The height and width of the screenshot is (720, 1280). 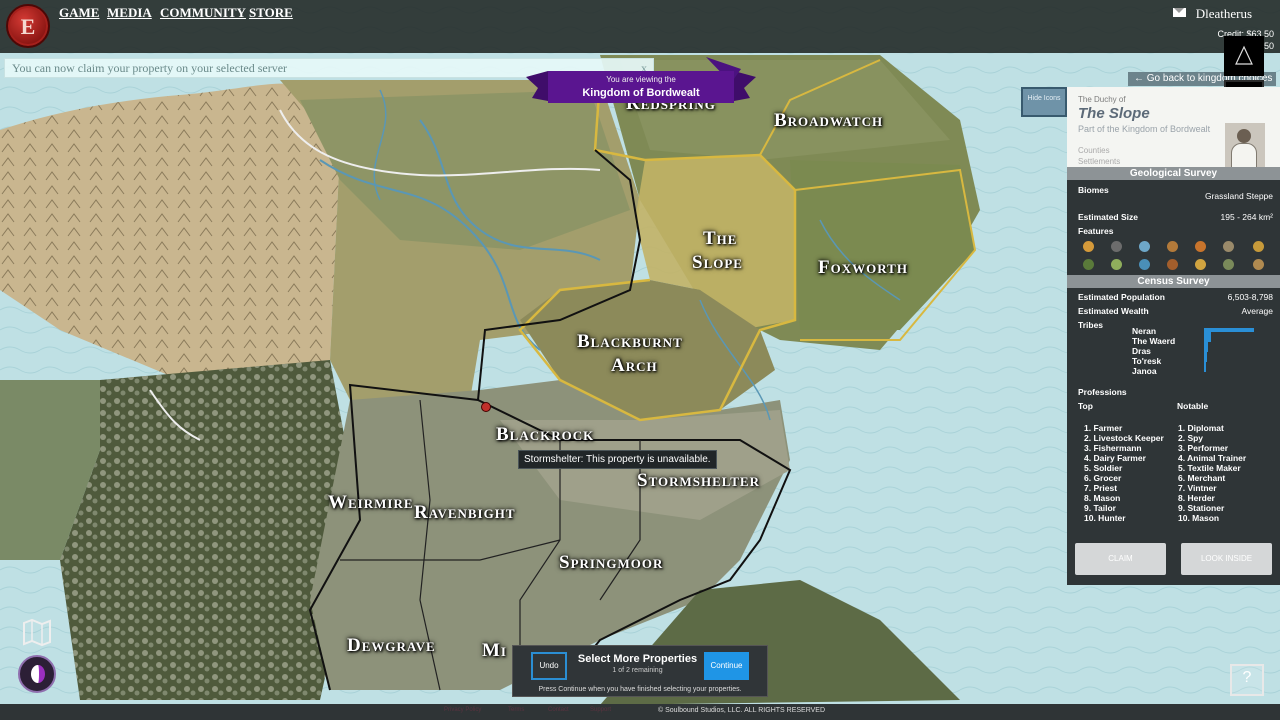 What do you see at coordinates (1196, 498) in the screenshot?
I see `profession-item: 8. Herder` at bounding box center [1196, 498].